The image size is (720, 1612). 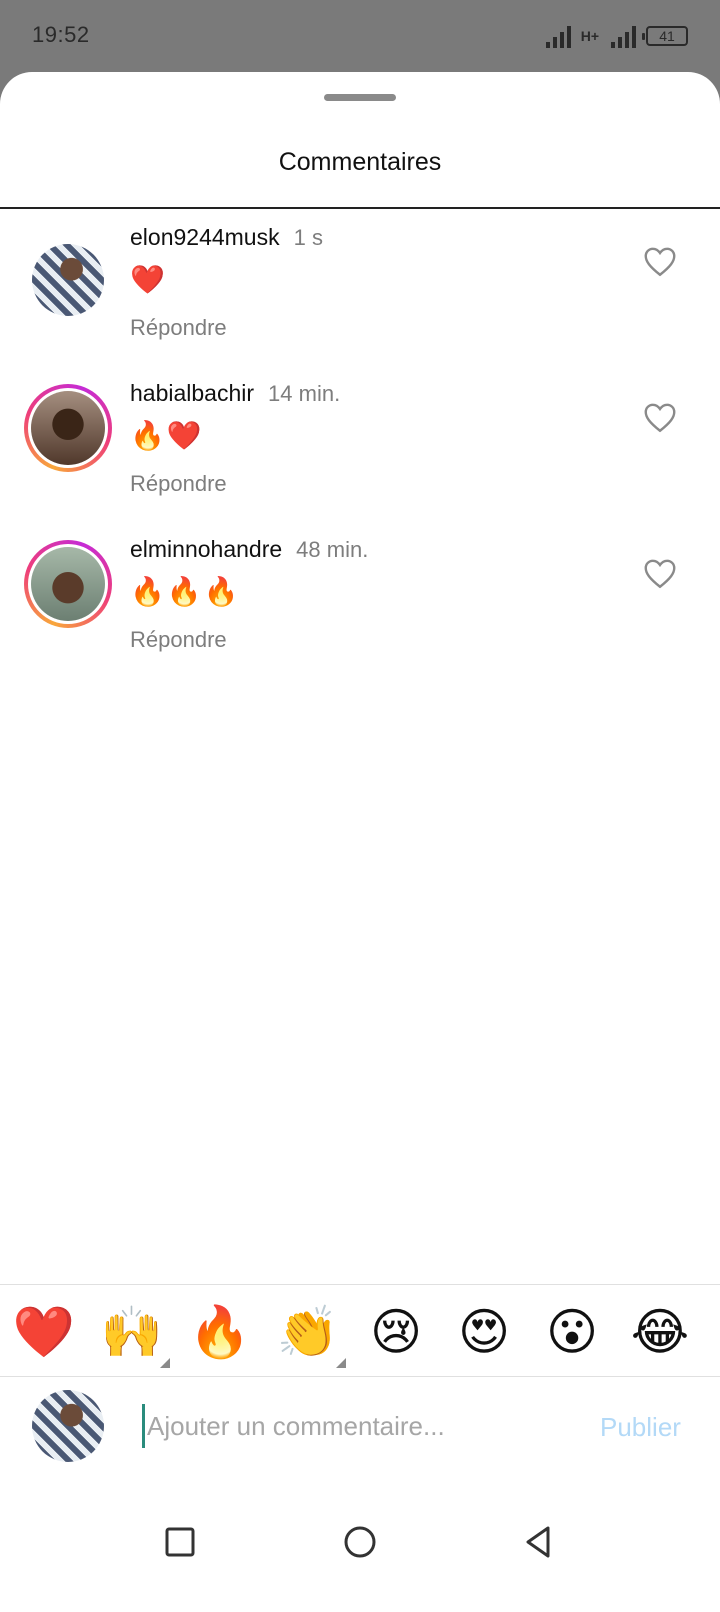 I want to click on status-icons: H+ 41, so click(x=616, y=36).